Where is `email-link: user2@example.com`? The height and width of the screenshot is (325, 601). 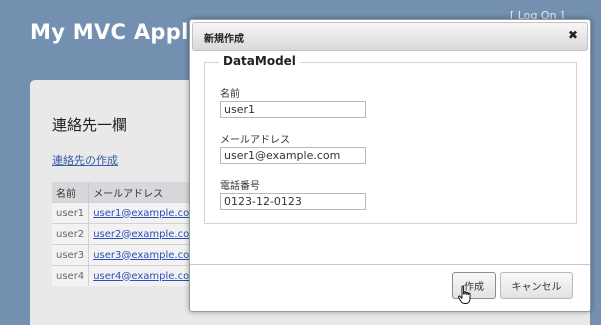
email-link: user2@example.com is located at coordinates (146, 234).